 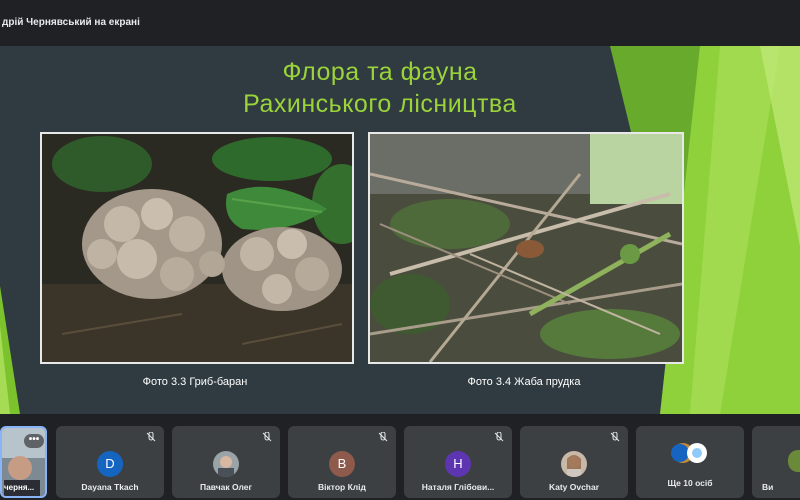 What do you see at coordinates (776, 462) in the screenshot?
I see `self-tile: Ви` at bounding box center [776, 462].